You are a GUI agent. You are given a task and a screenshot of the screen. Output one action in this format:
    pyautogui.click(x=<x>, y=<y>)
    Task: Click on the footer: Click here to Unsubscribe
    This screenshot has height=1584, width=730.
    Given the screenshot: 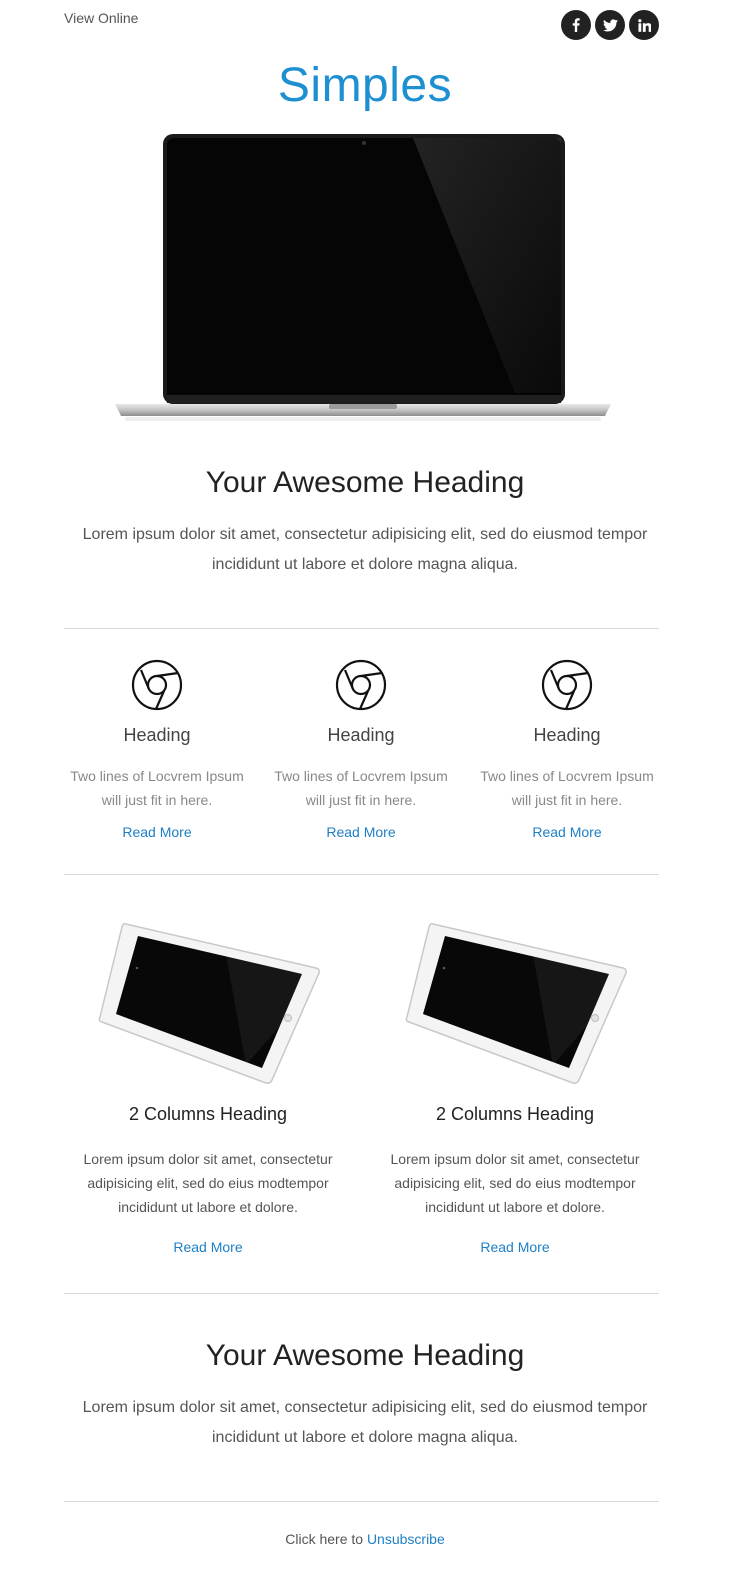 What is the action you would take?
    pyautogui.click(x=365, y=1539)
    